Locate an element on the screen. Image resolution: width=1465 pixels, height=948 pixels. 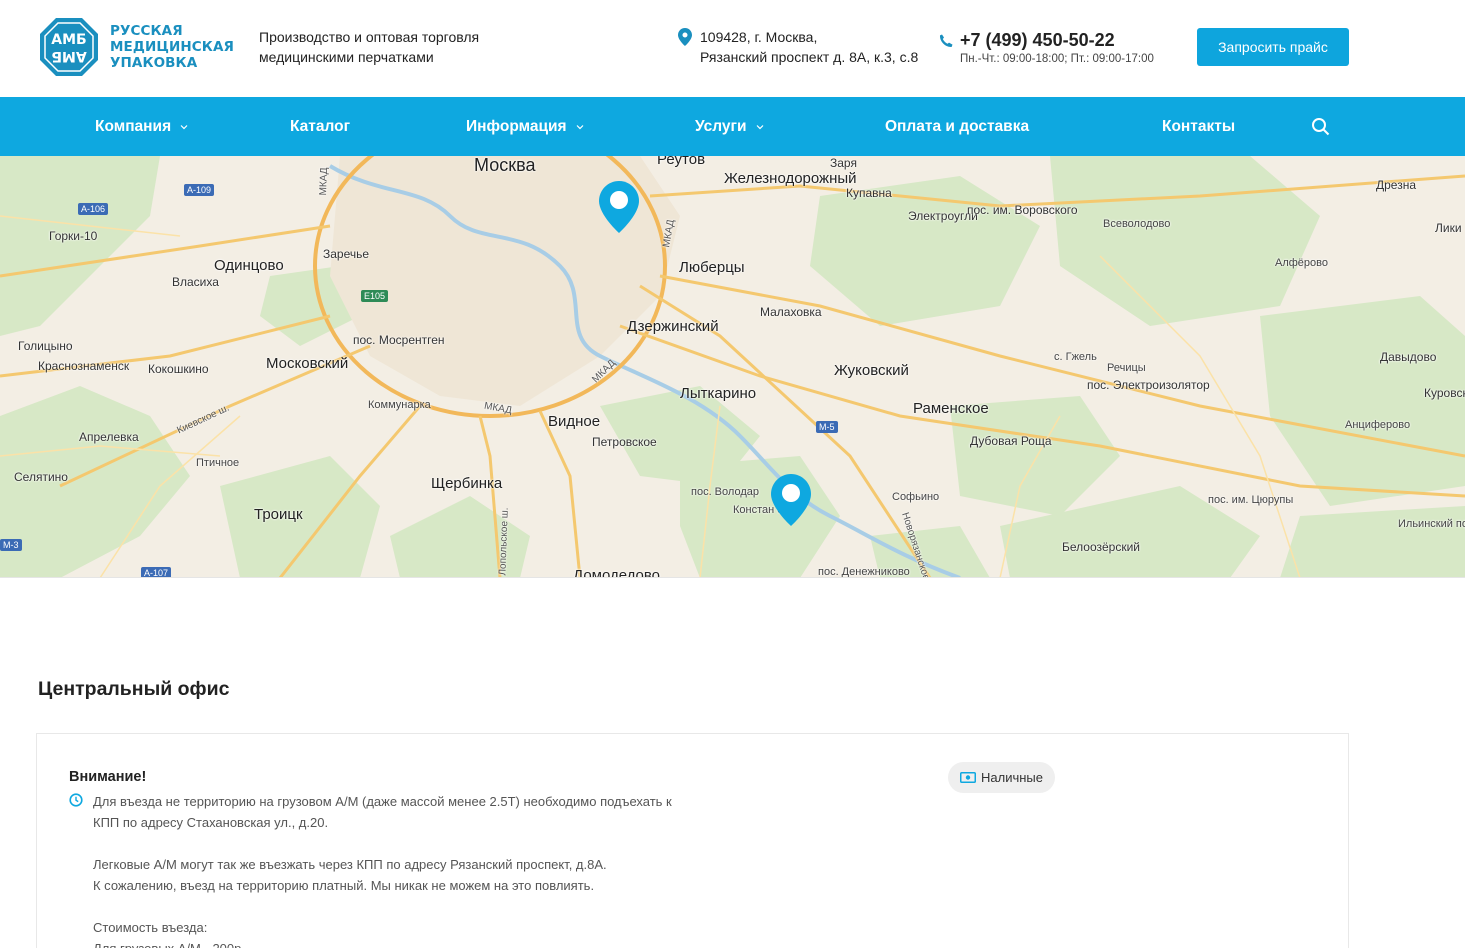
nav-item-services: Услуги is located at coordinates (729, 126).